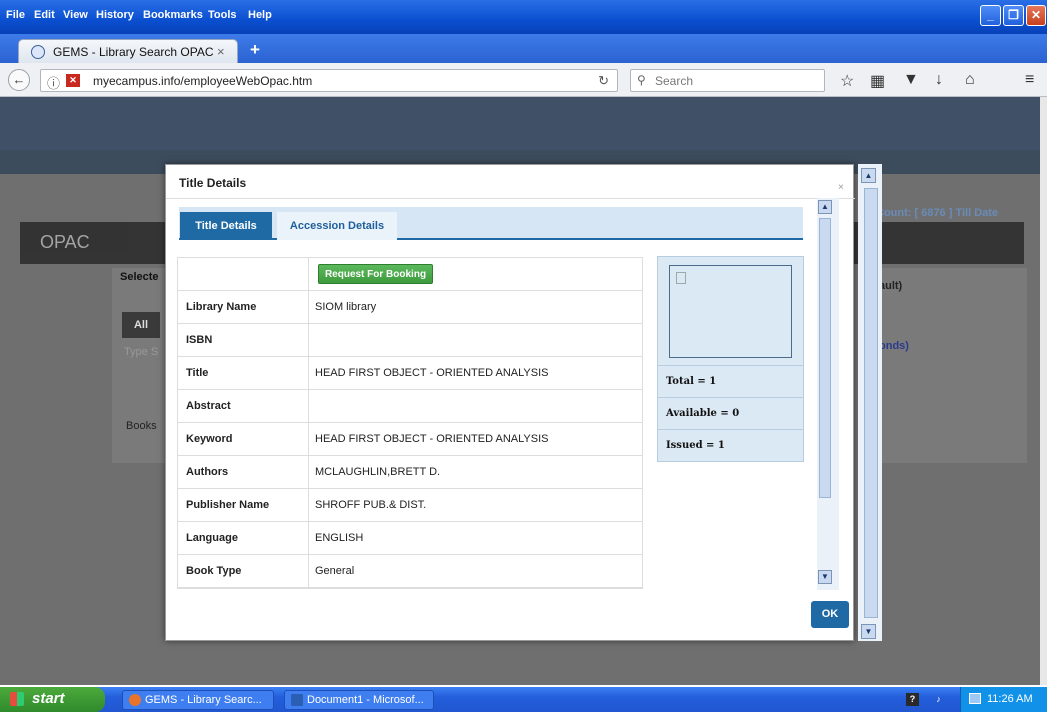 This screenshot has width=1047, height=712. What do you see at coordinates (378, 472) in the screenshot?
I see `row-value: MCLAUGHLIN,BRETT D.` at bounding box center [378, 472].